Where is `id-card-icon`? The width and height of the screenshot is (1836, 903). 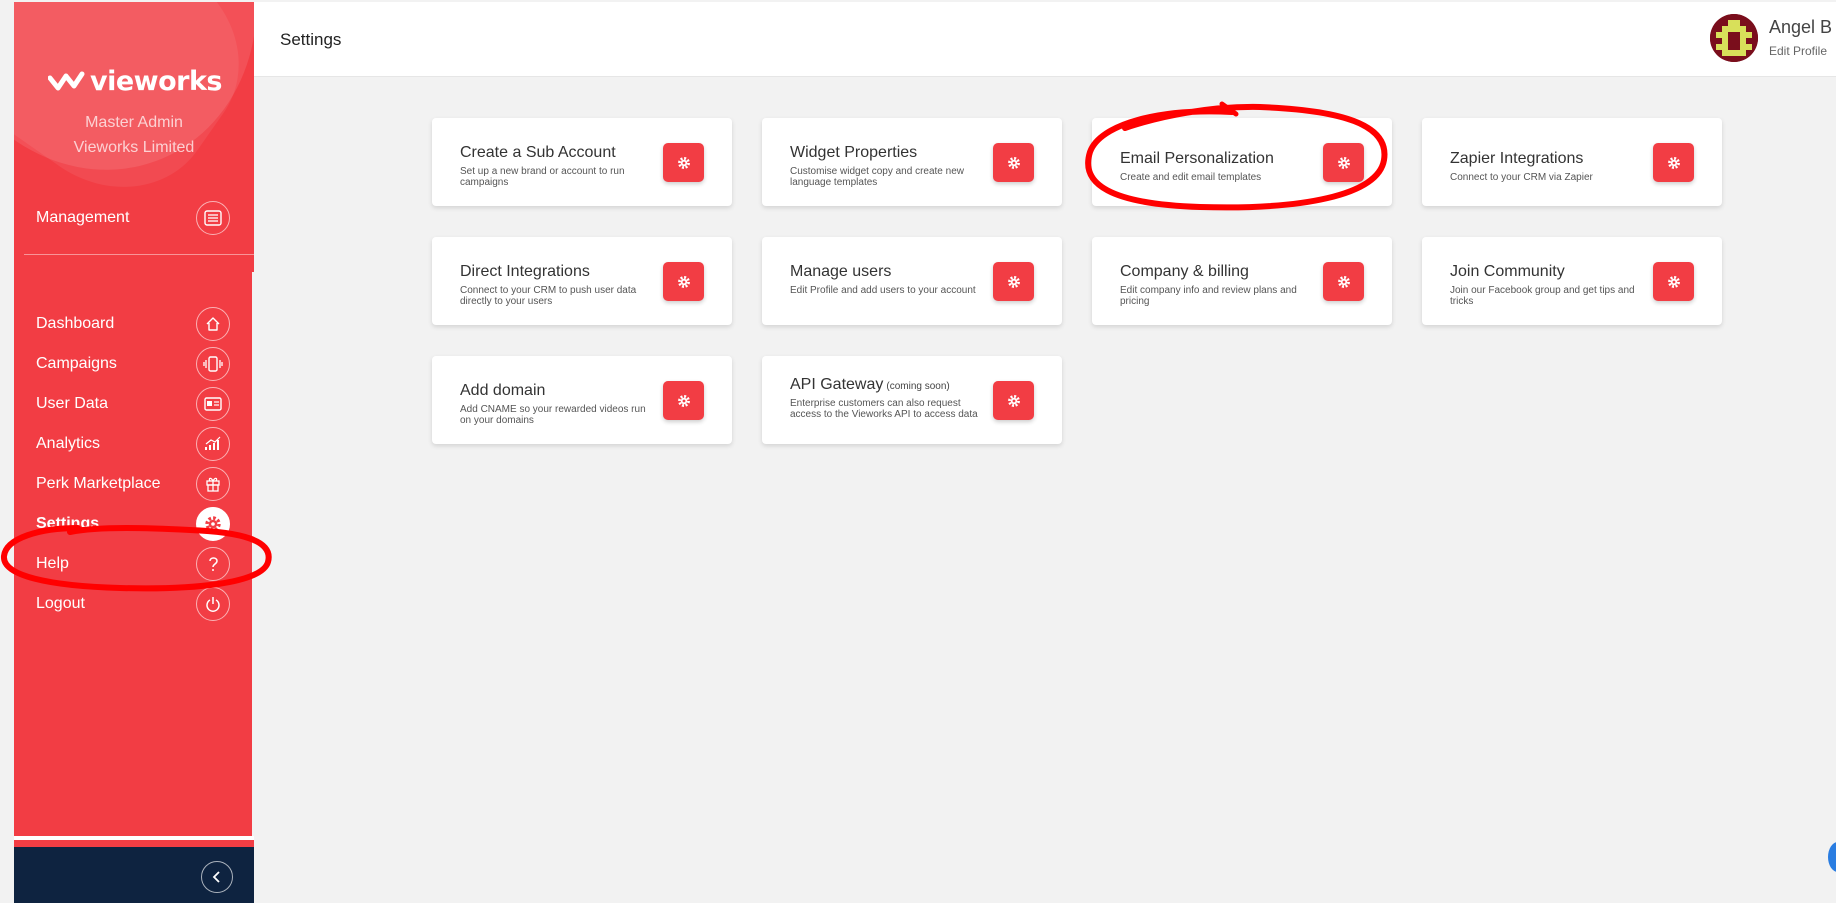 id-card-icon is located at coordinates (213, 404).